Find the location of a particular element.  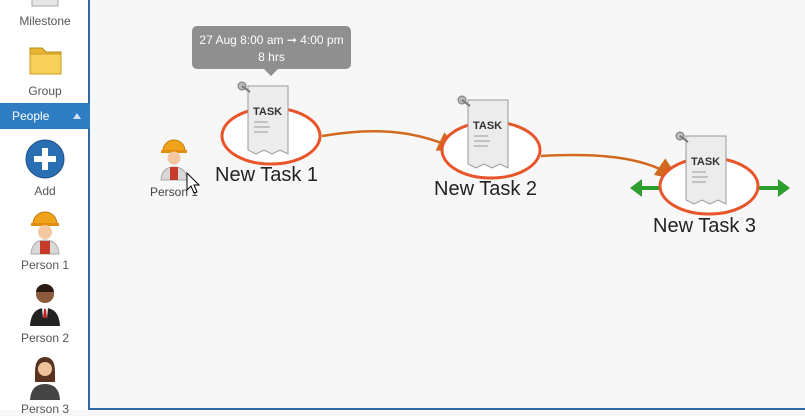

tooltip-duration: 8 hrs is located at coordinates (271, 57).